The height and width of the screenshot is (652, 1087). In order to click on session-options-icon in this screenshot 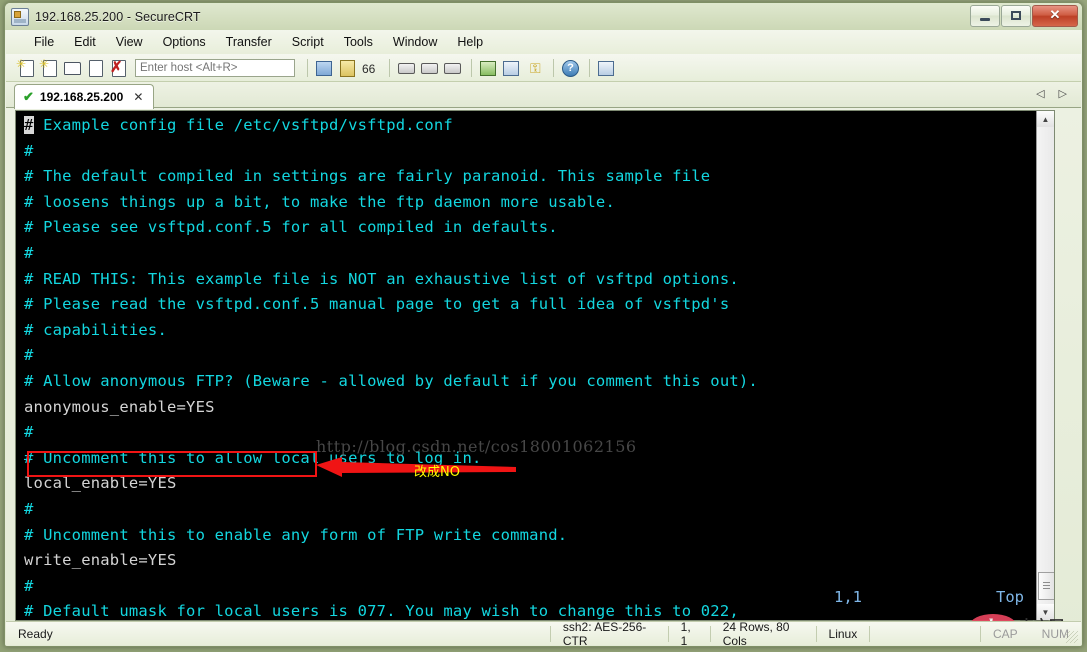, I will do `click(511, 68)`.